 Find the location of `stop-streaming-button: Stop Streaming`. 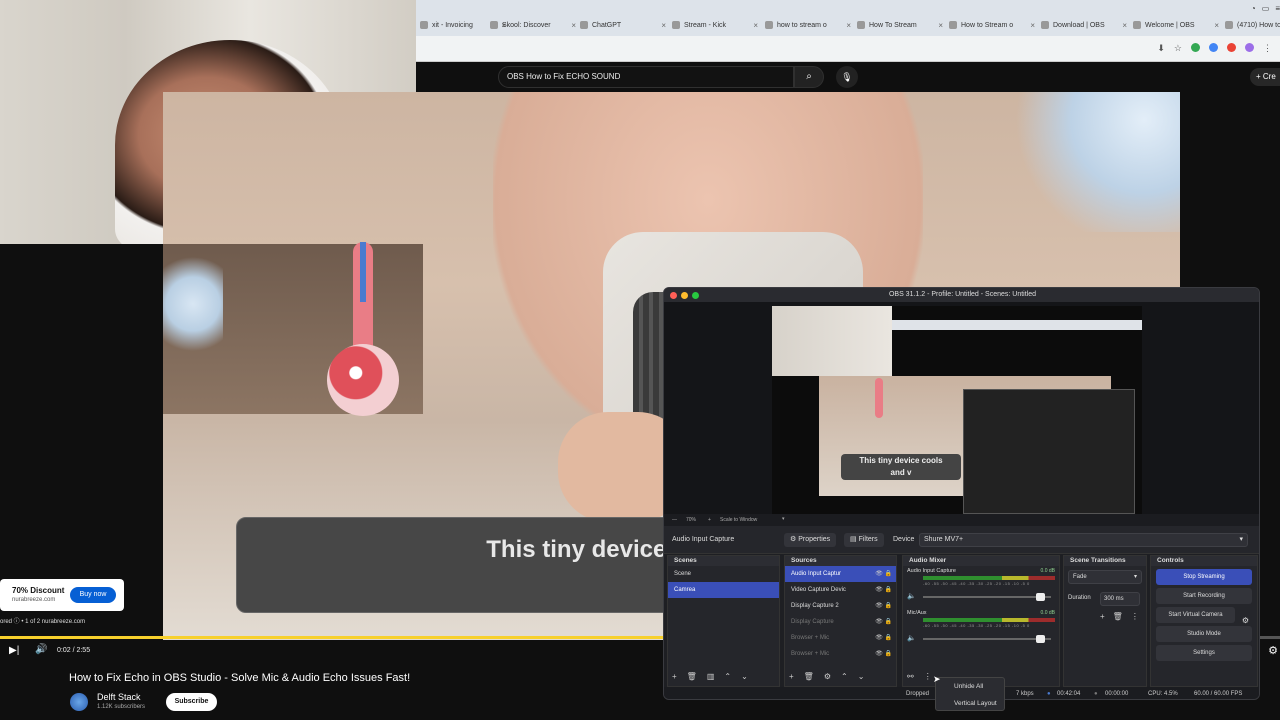

stop-streaming-button: Stop Streaming is located at coordinates (1204, 577).